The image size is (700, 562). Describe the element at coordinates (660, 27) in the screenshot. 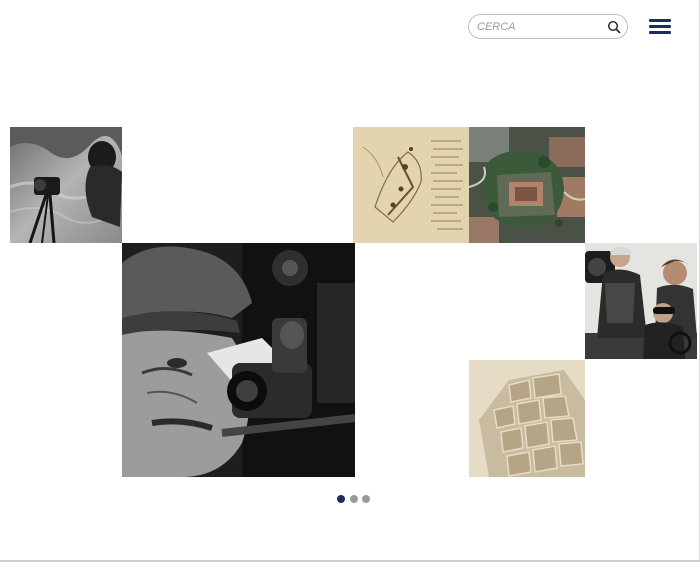

I see `hamburger-menu-icon` at that location.